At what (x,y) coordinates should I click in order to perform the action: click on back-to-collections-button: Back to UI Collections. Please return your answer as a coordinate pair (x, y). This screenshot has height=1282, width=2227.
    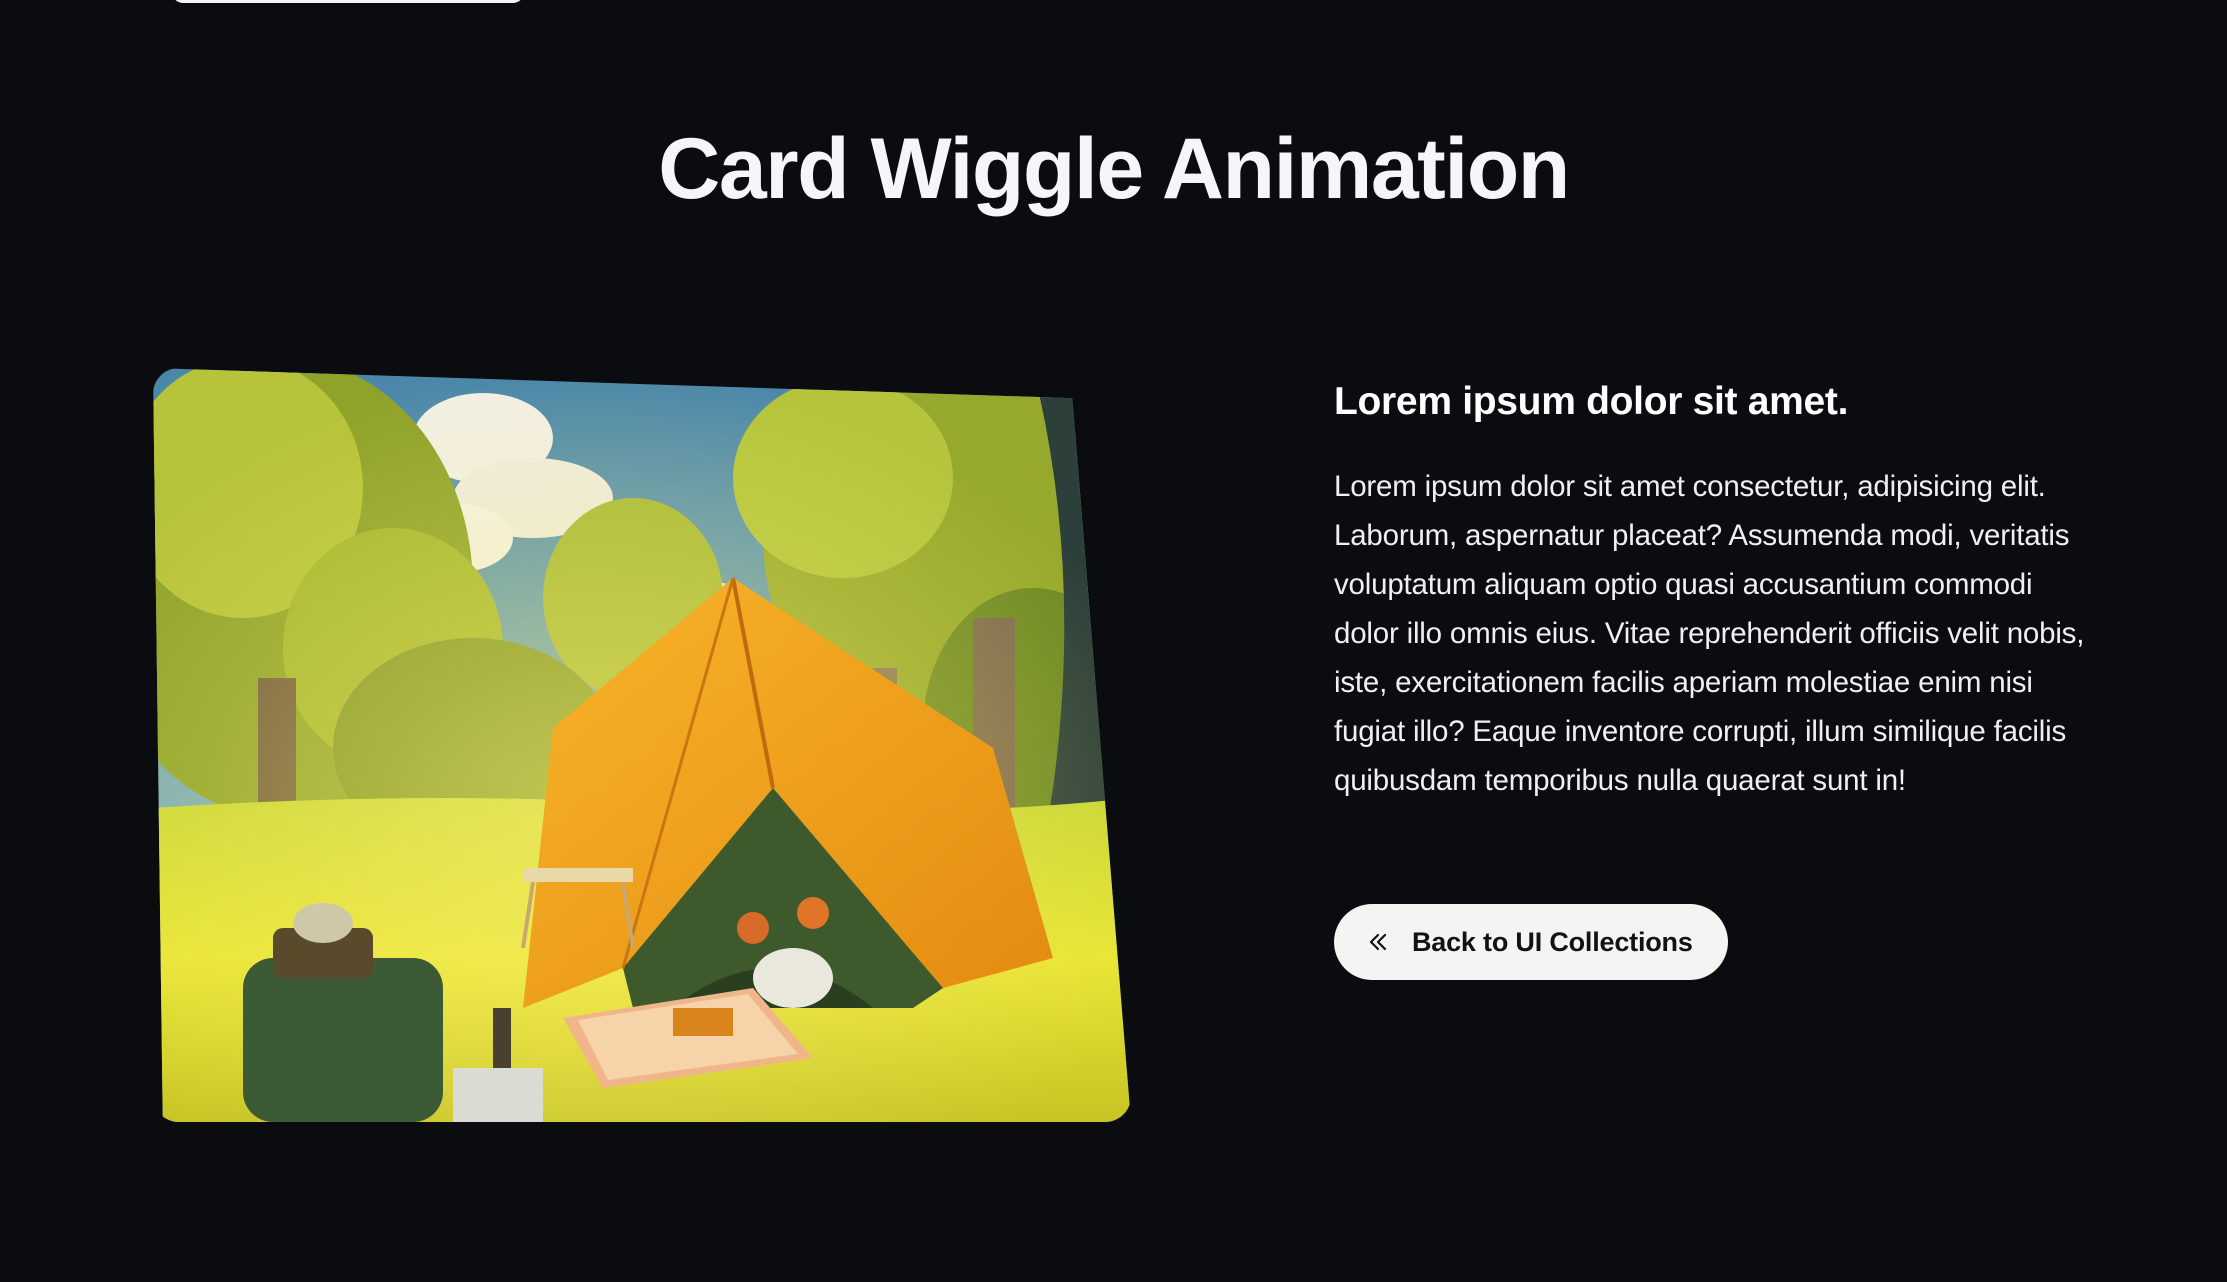
    Looking at the image, I should click on (1531, 942).